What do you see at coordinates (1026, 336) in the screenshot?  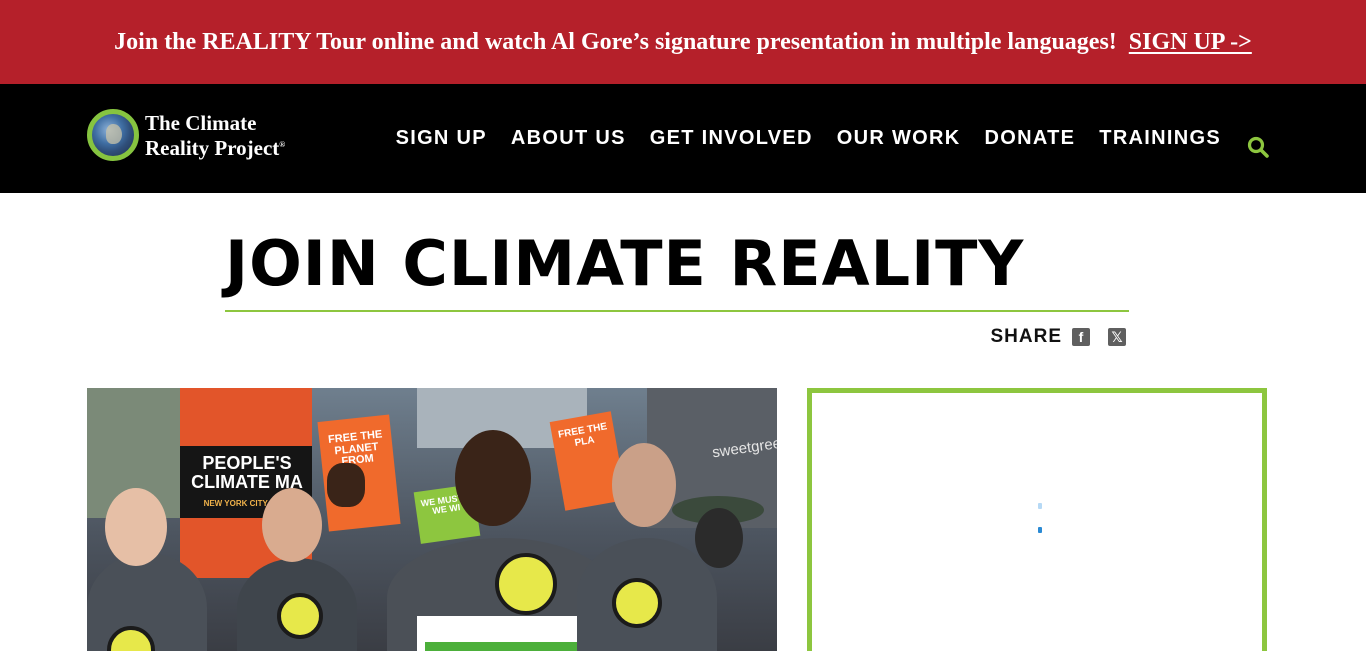 I see `share-label: SHARE` at bounding box center [1026, 336].